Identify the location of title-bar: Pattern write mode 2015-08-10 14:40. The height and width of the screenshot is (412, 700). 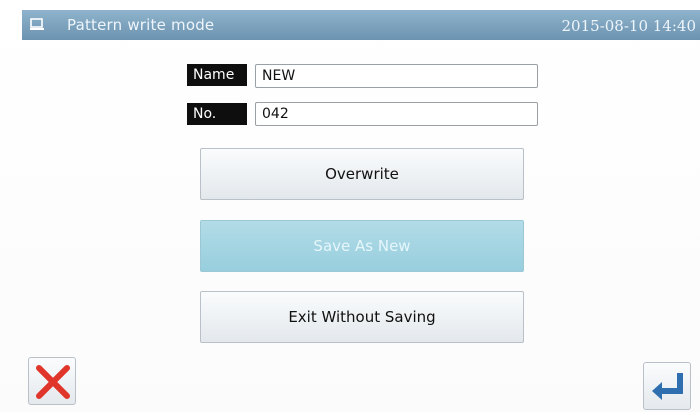
(361, 25).